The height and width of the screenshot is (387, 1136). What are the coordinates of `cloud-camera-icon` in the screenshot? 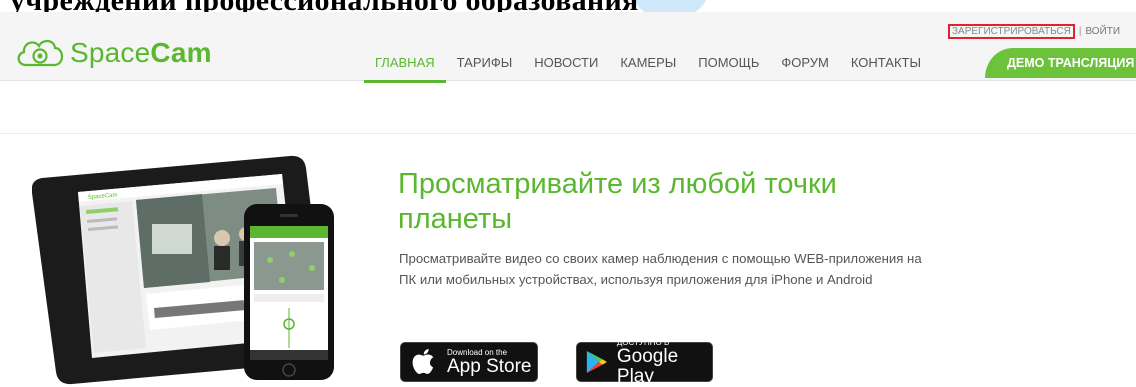 It's located at (40, 53).